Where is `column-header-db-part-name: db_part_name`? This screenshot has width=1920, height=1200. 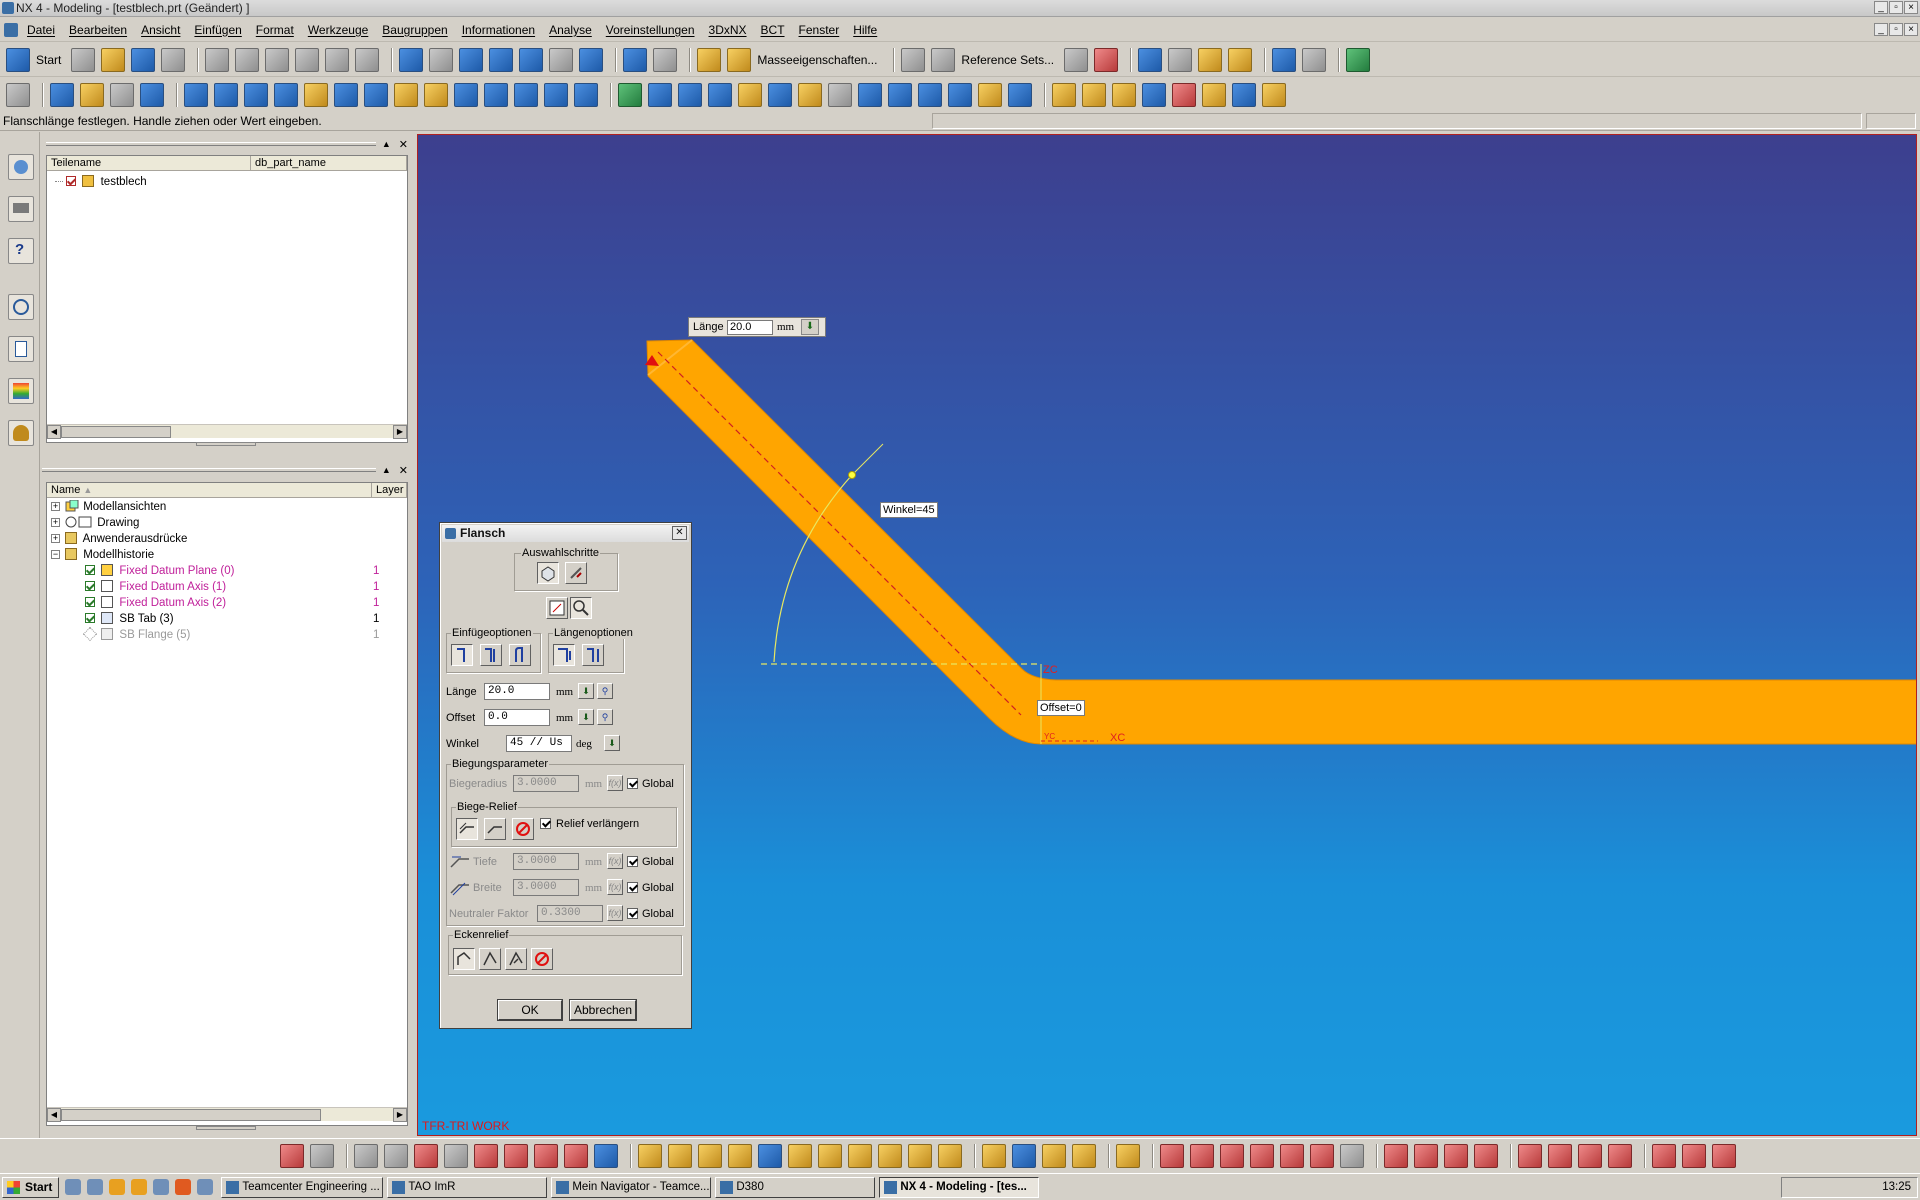
column-header-db-part-name: db_part_name is located at coordinates (329, 163).